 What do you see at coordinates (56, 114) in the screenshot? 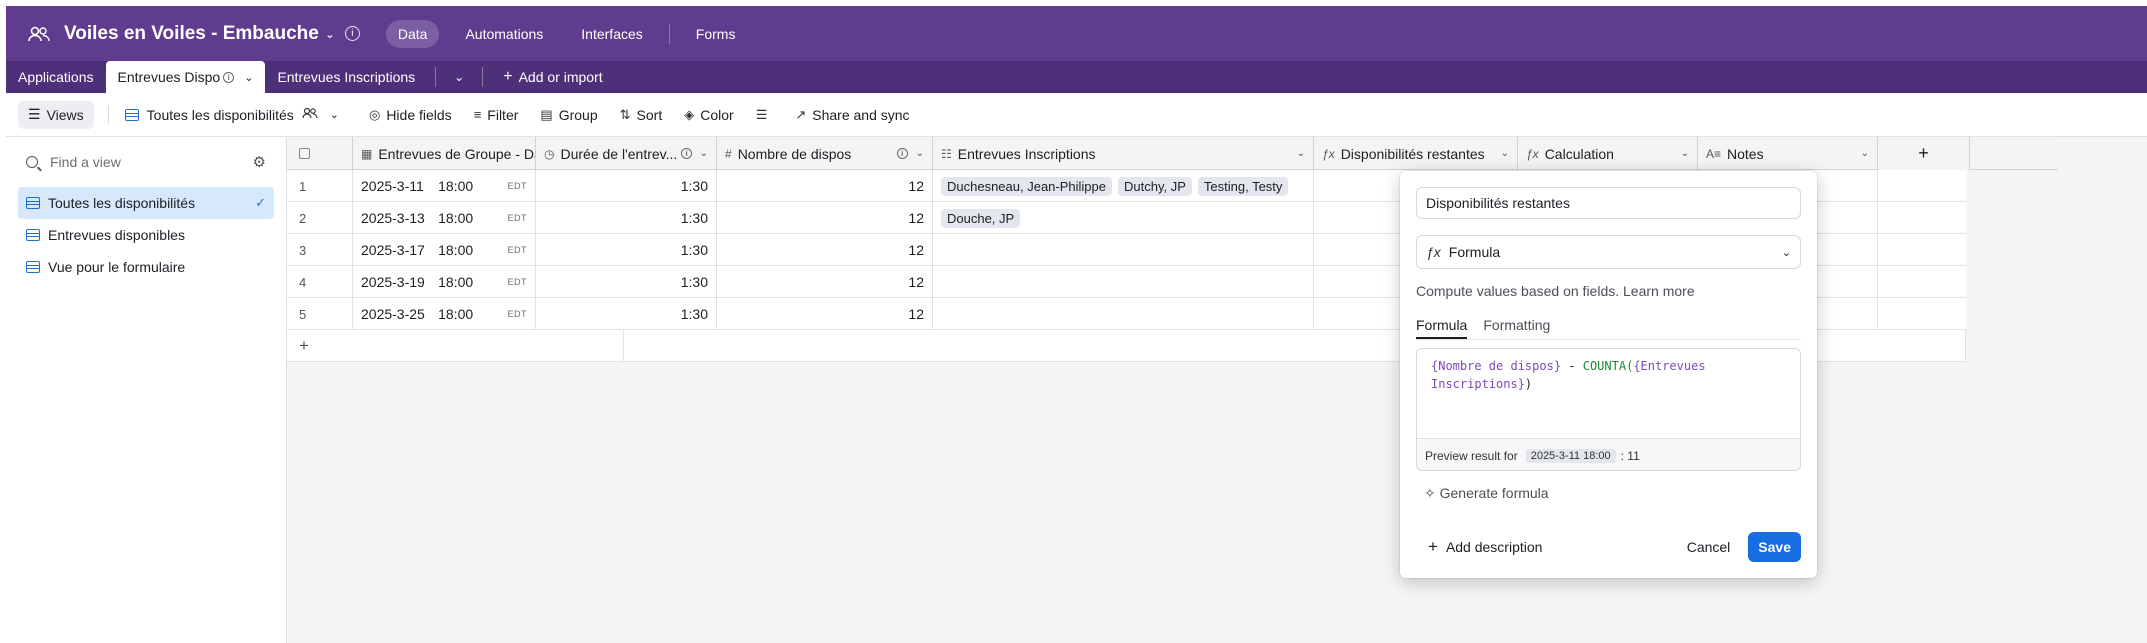
I see `views-button: ☰ Views` at bounding box center [56, 114].